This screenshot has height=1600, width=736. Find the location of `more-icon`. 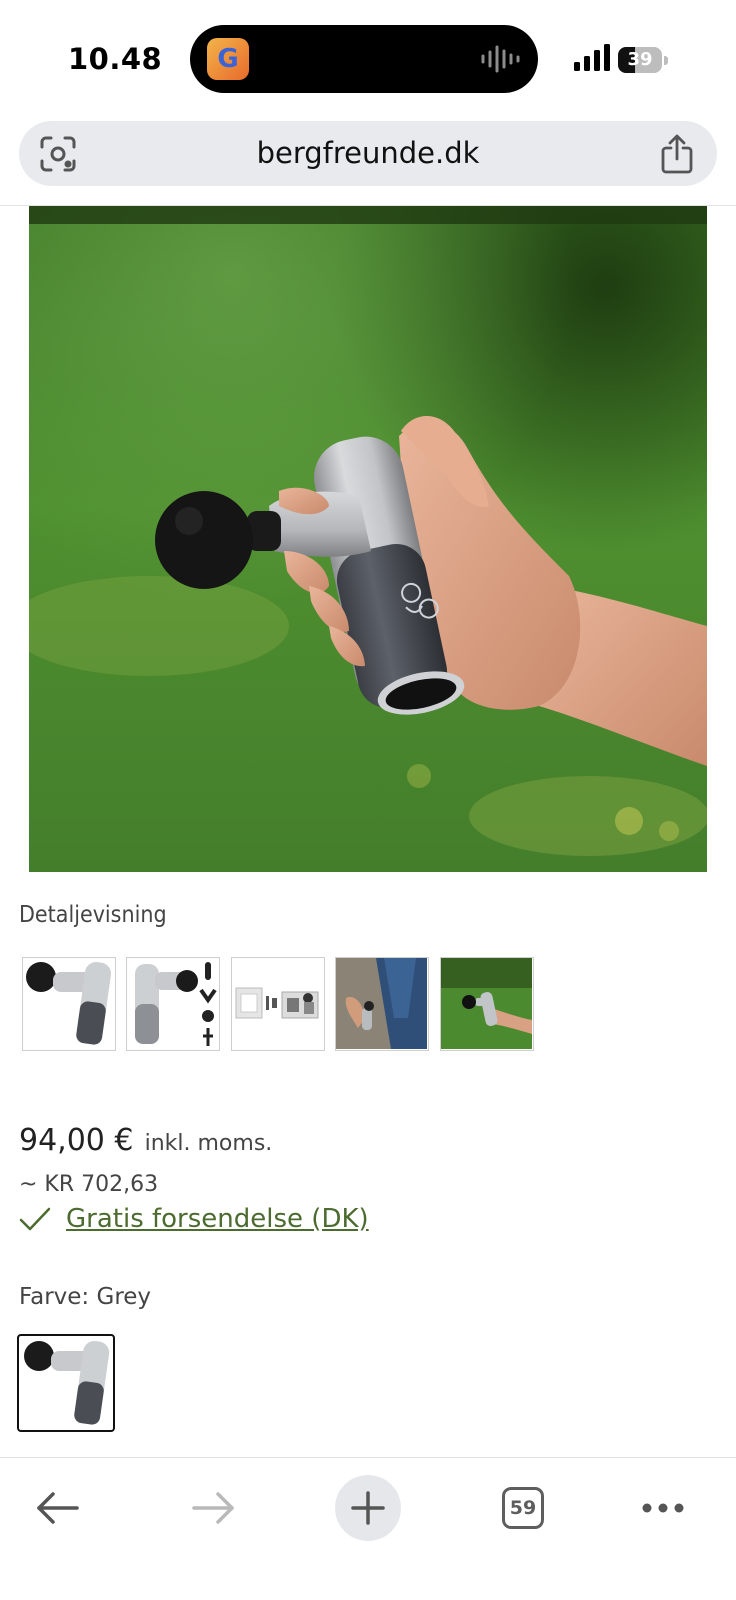

more-icon is located at coordinates (663, 1508).